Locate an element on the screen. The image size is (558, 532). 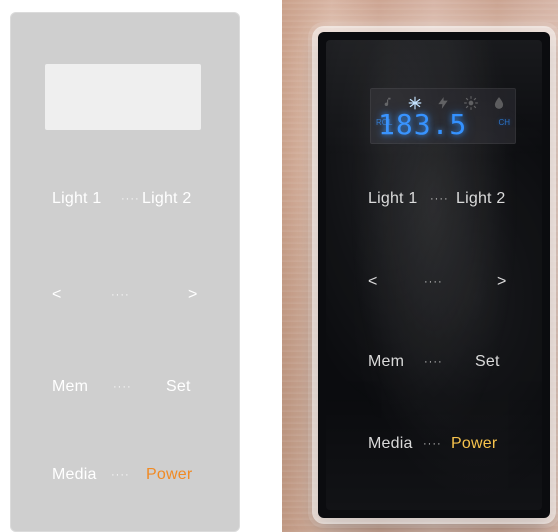
flat-row-mem-set: Mem ···· Set is located at coordinates (125, 387).